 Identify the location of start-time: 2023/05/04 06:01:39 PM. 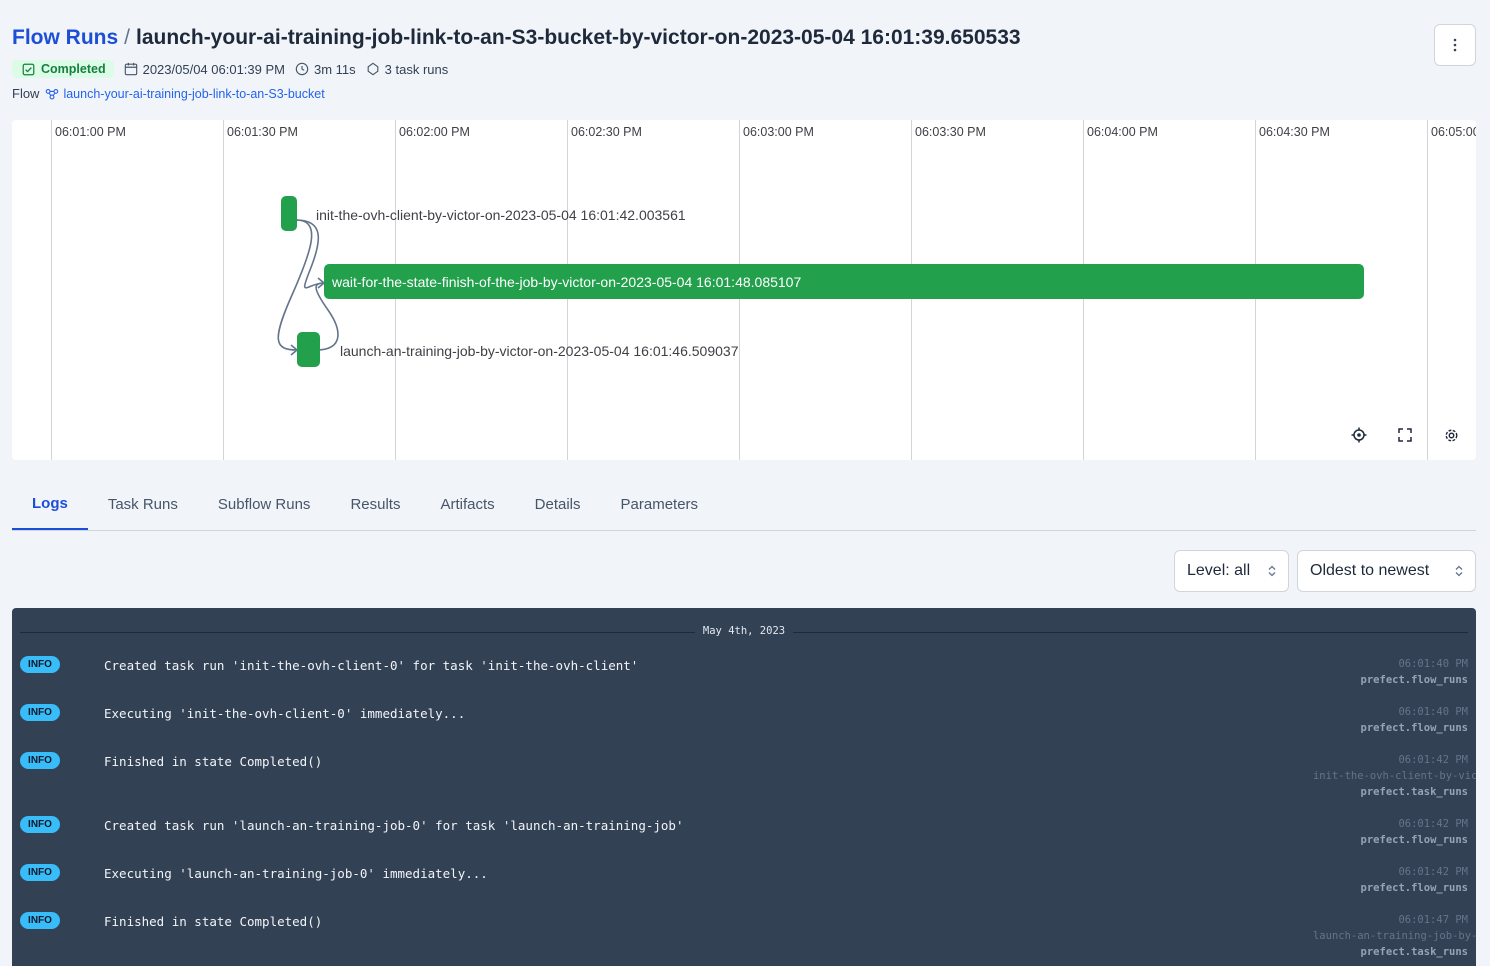
(204, 69).